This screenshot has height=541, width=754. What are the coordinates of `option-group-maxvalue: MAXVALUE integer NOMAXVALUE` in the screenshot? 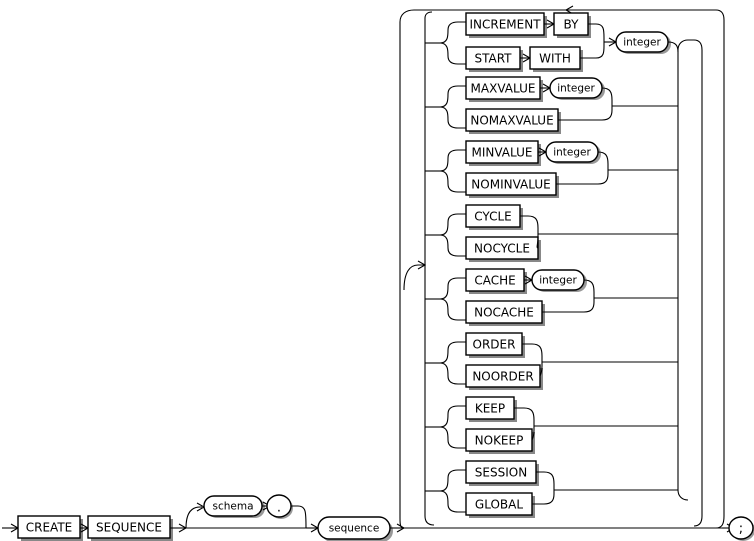 It's located at (551, 105).